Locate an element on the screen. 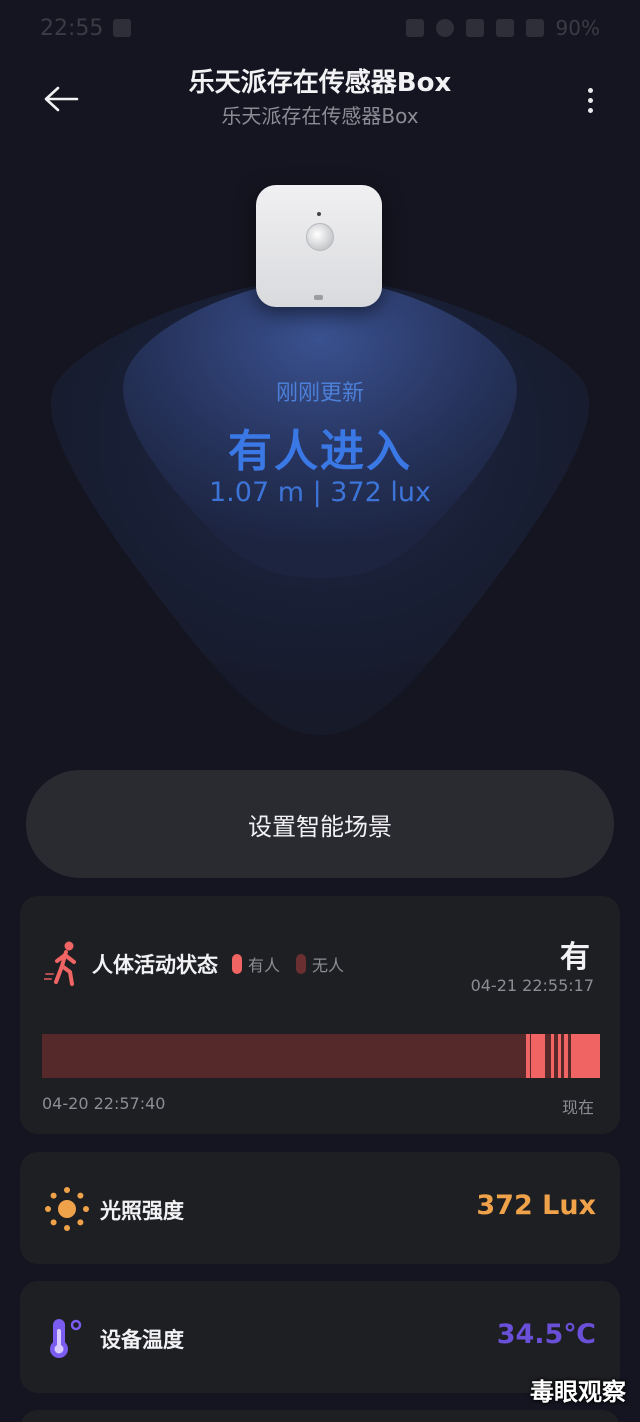 This screenshot has height=1422, width=640. sun-icon is located at coordinates (67, 1209).